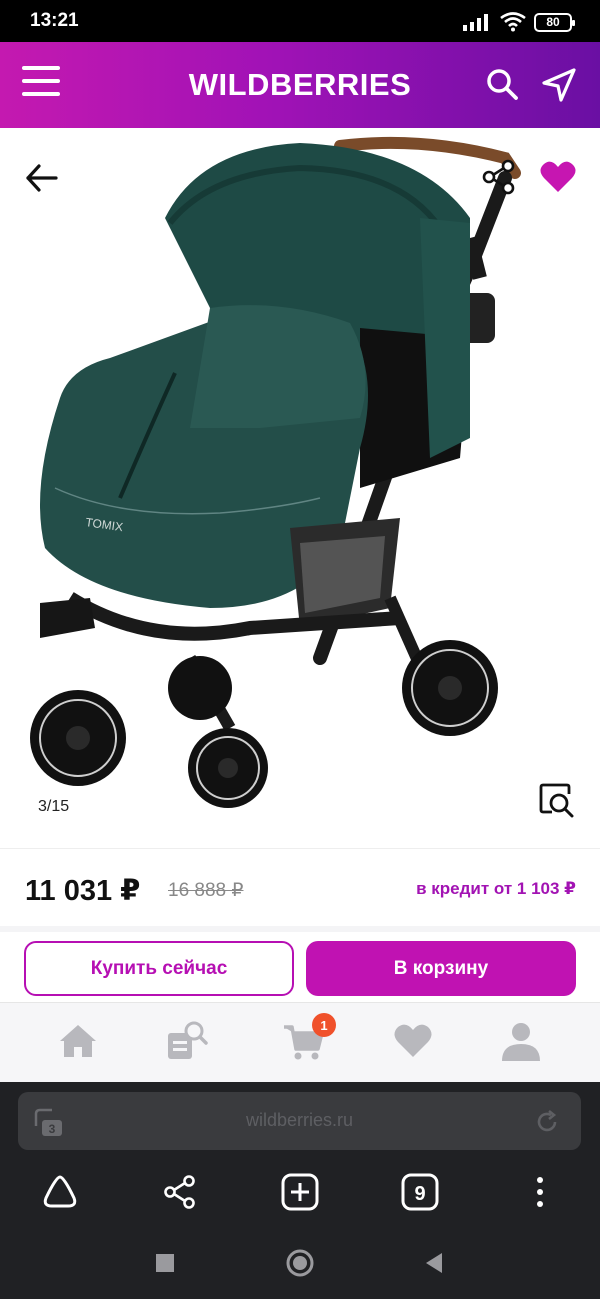 The image size is (600, 1299). I want to click on heart-icon, so click(558, 177).